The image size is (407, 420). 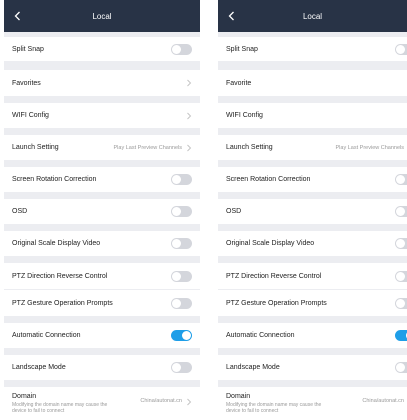 What do you see at coordinates (26, 83) in the screenshot?
I see `setting-label: Favorites` at bounding box center [26, 83].